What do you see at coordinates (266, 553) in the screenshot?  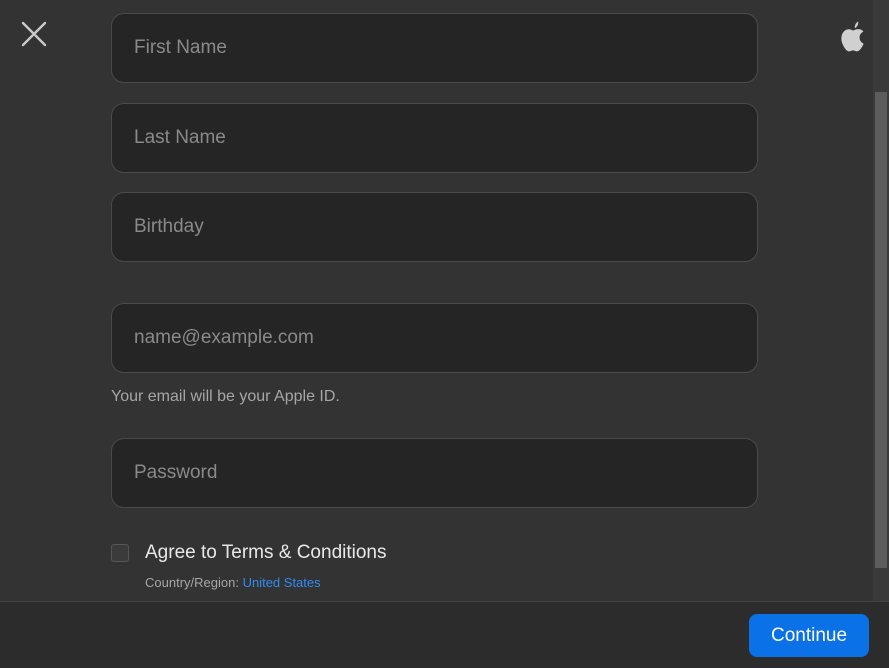 I see `terms-label: Agree to Terms & Conditions` at bounding box center [266, 553].